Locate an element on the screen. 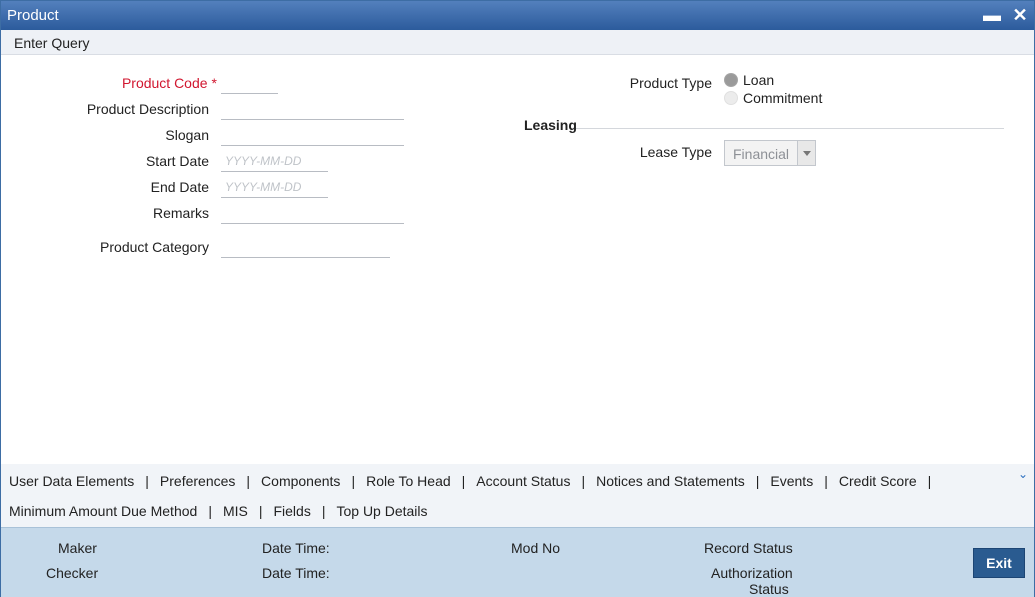  minimize-icon: ▬ is located at coordinates (992, 15).